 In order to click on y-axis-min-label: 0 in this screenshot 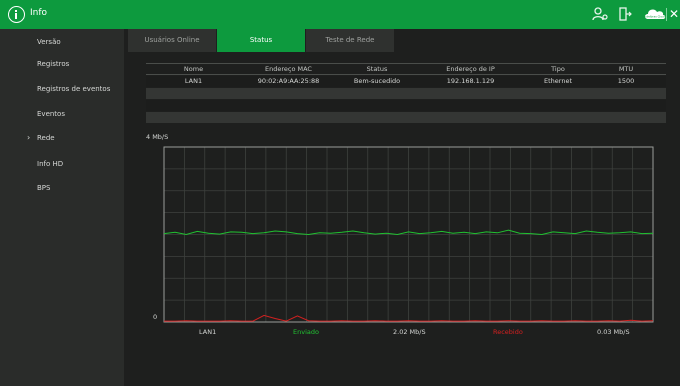, I will do `click(155, 317)`.